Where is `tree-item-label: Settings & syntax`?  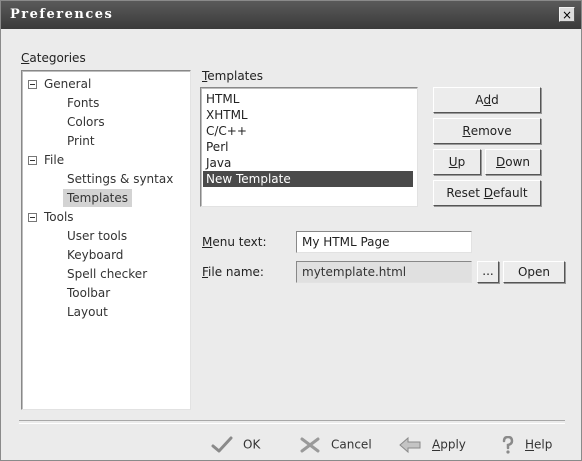 tree-item-label: Settings & syntax is located at coordinates (120, 179).